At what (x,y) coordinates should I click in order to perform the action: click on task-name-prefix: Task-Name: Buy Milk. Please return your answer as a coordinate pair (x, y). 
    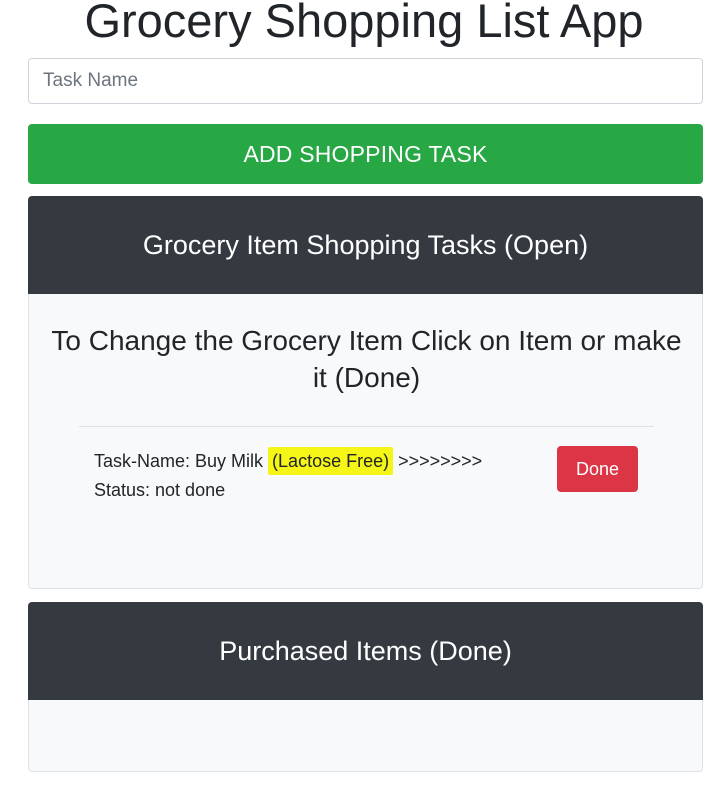
    Looking at the image, I should click on (181, 461).